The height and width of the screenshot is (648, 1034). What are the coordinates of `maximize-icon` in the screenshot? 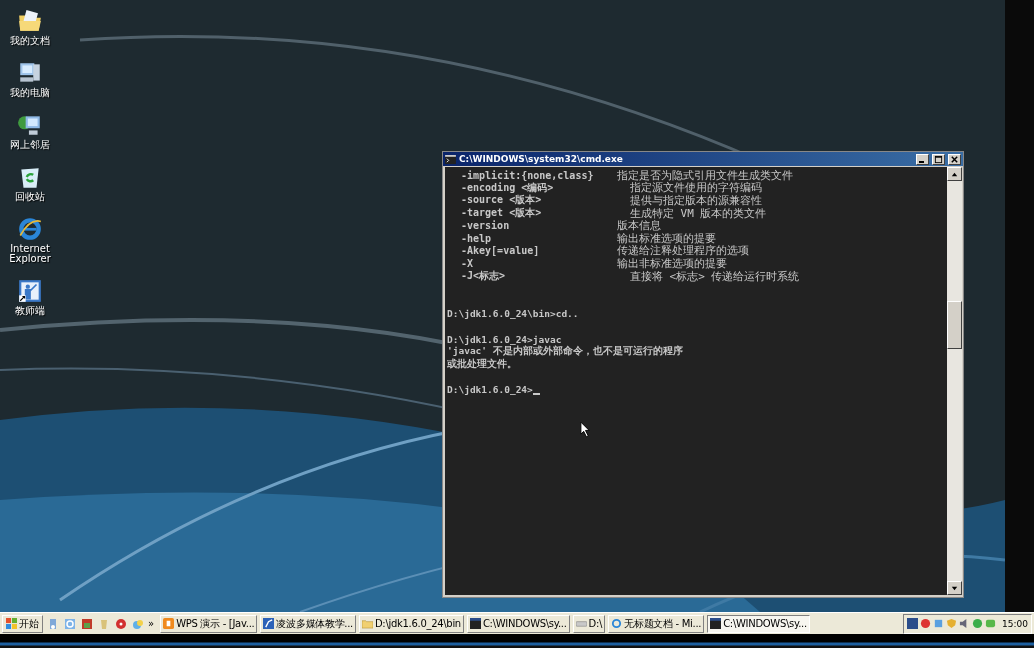 It's located at (938, 159).